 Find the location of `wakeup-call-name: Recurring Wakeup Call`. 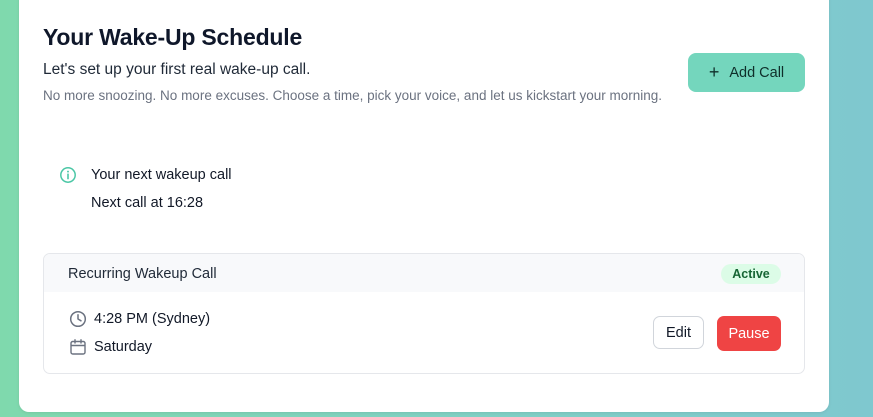

wakeup-call-name: Recurring Wakeup Call is located at coordinates (142, 274).